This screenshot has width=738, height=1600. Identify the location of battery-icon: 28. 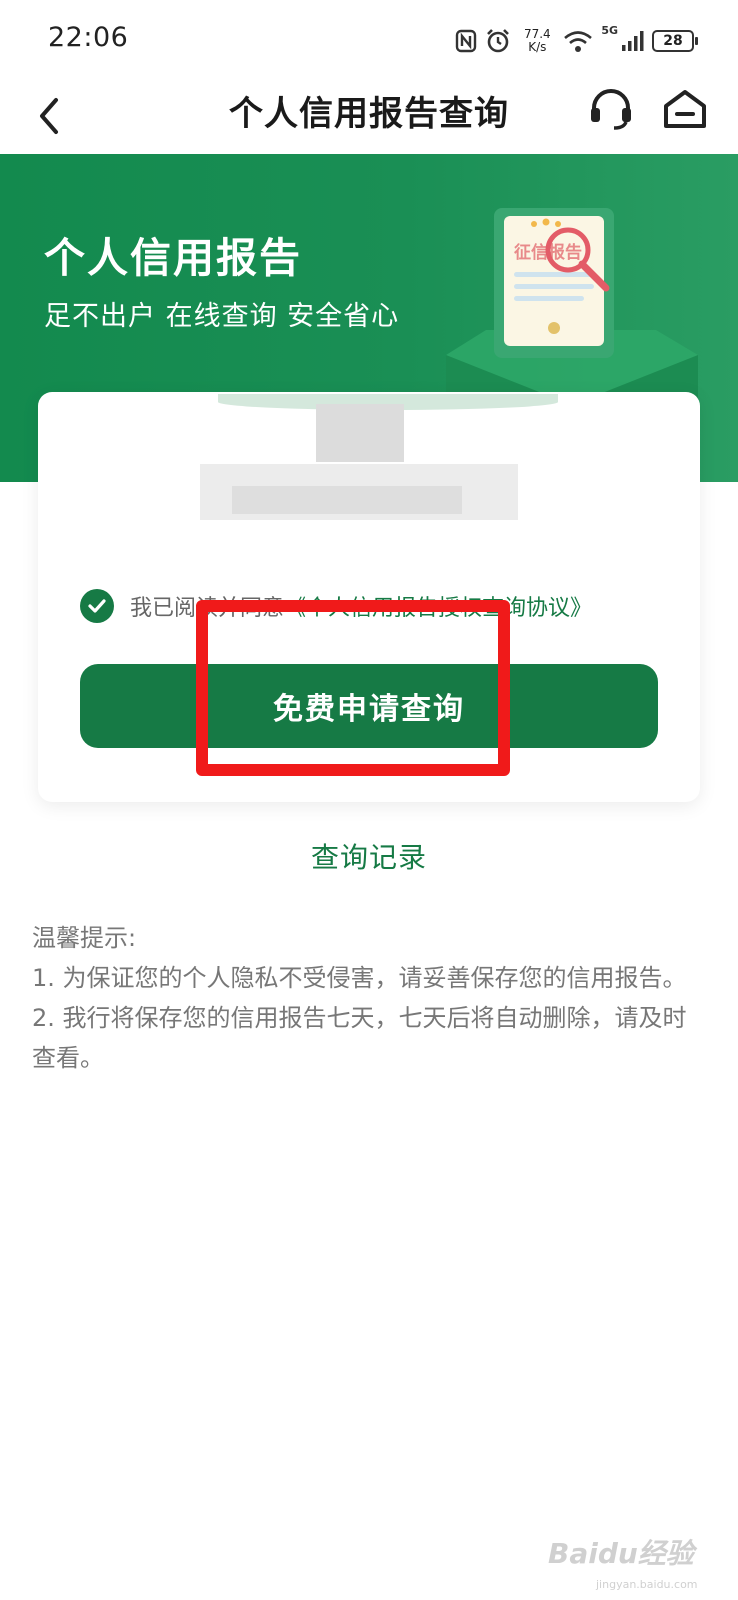
(675, 41).